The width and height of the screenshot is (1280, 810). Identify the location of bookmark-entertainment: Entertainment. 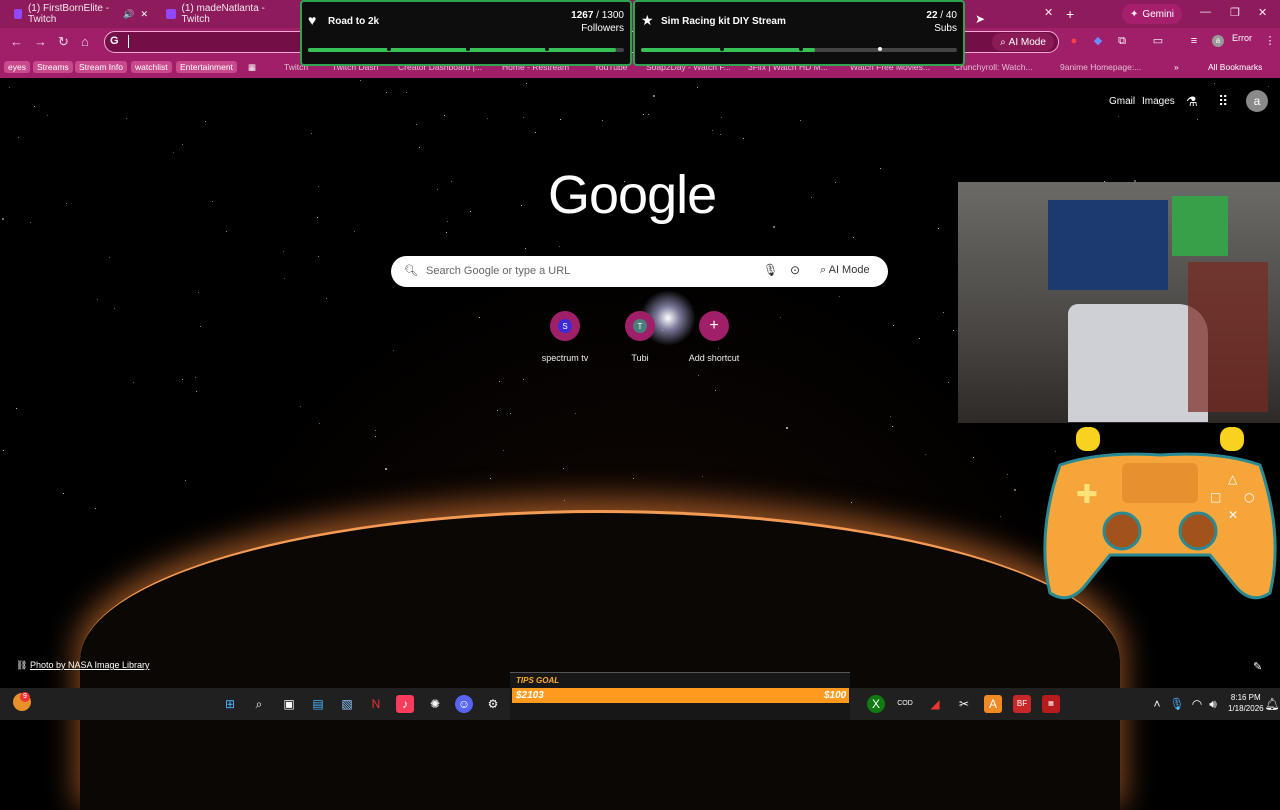
(206, 67).